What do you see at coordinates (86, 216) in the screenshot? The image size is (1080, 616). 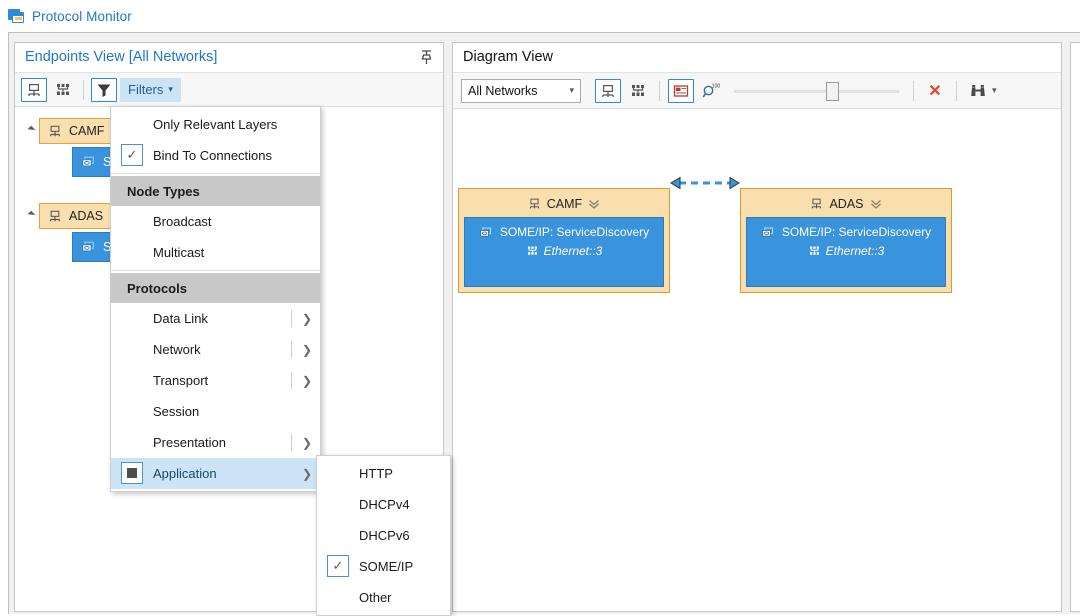 I see `tree-node-label: ADAS` at bounding box center [86, 216].